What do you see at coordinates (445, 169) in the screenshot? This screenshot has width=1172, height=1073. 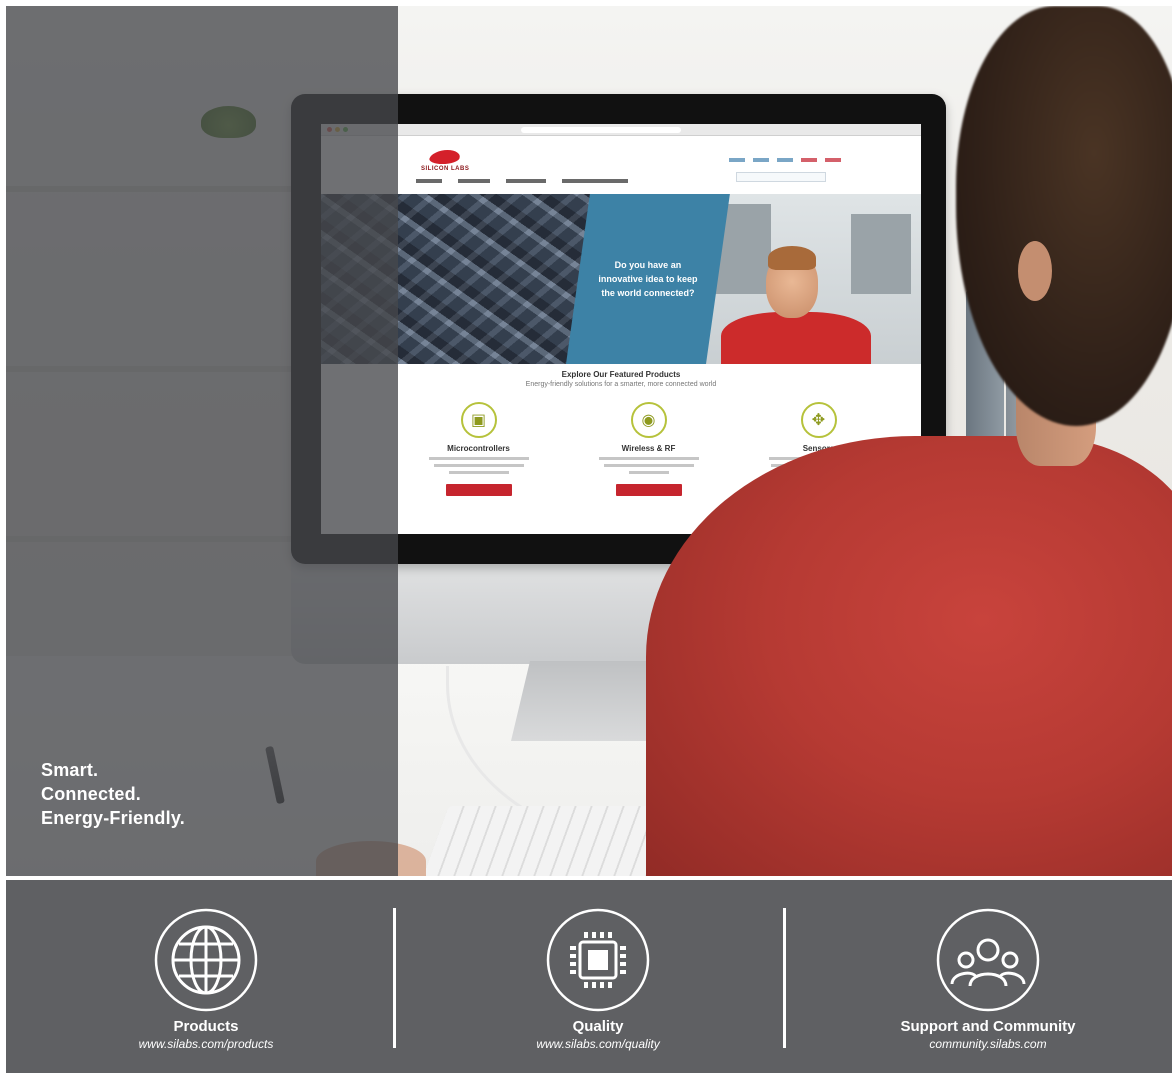 I see `logo-text: SILICON LABS` at bounding box center [445, 169].